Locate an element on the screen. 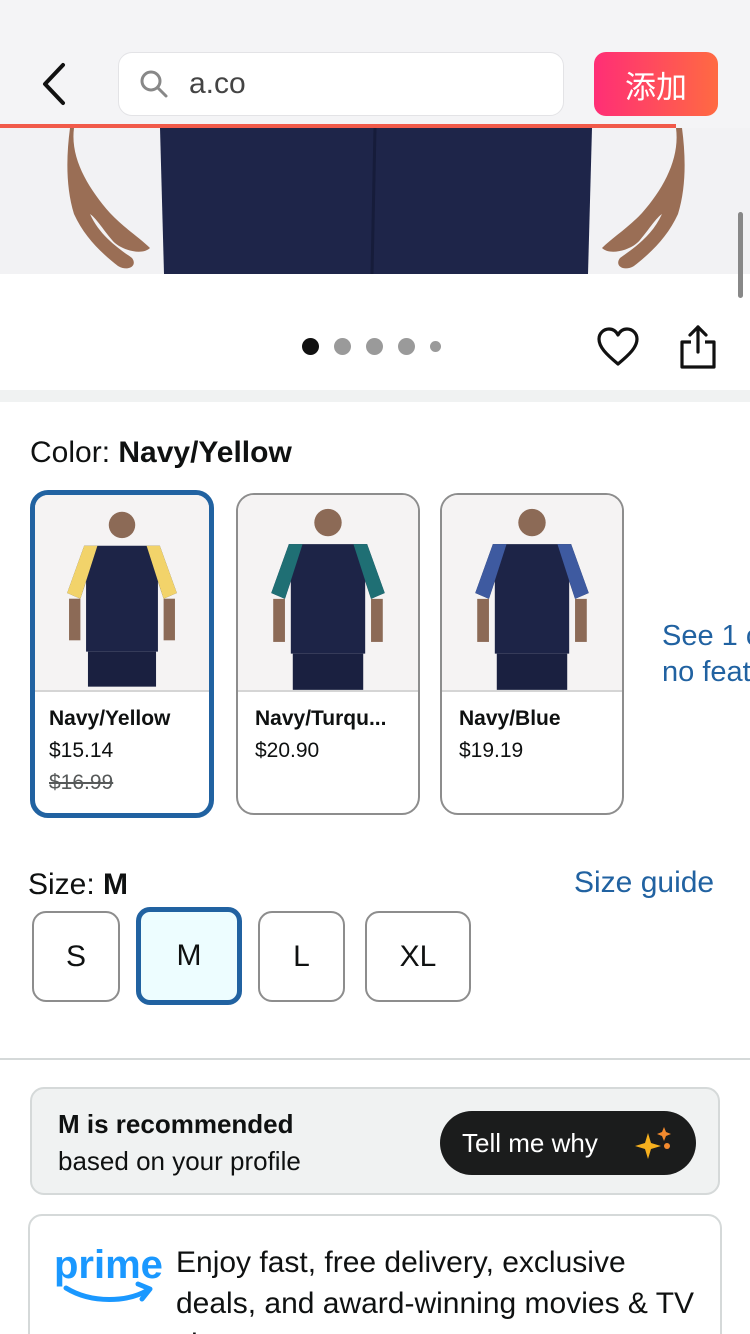 The image size is (750, 1334). swatch-list-price: $16.99 is located at coordinates (81, 782).